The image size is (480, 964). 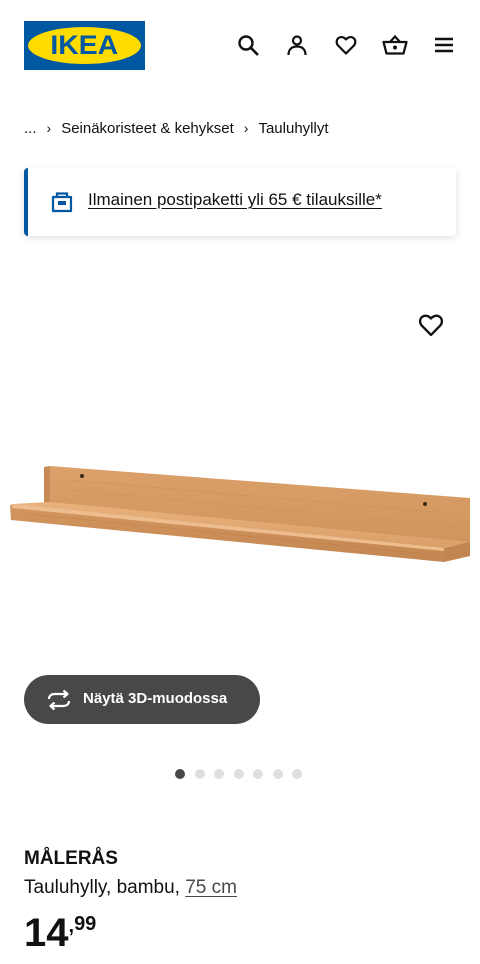 What do you see at coordinates (240, 516) in the screenshot?
I see `product-image` at bounding box center [240, 516].